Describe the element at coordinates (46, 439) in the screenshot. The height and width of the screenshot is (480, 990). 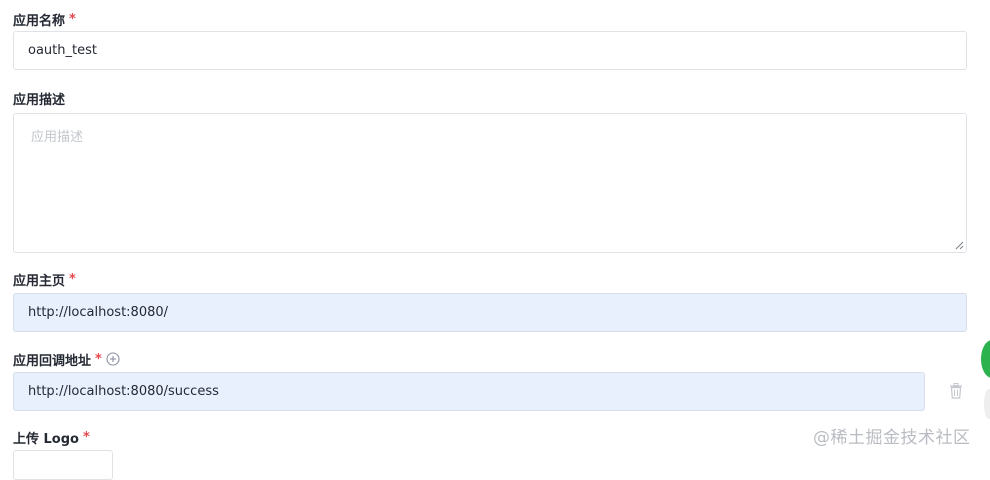
I see `logo-label-text: 上传 Logo` at that location.